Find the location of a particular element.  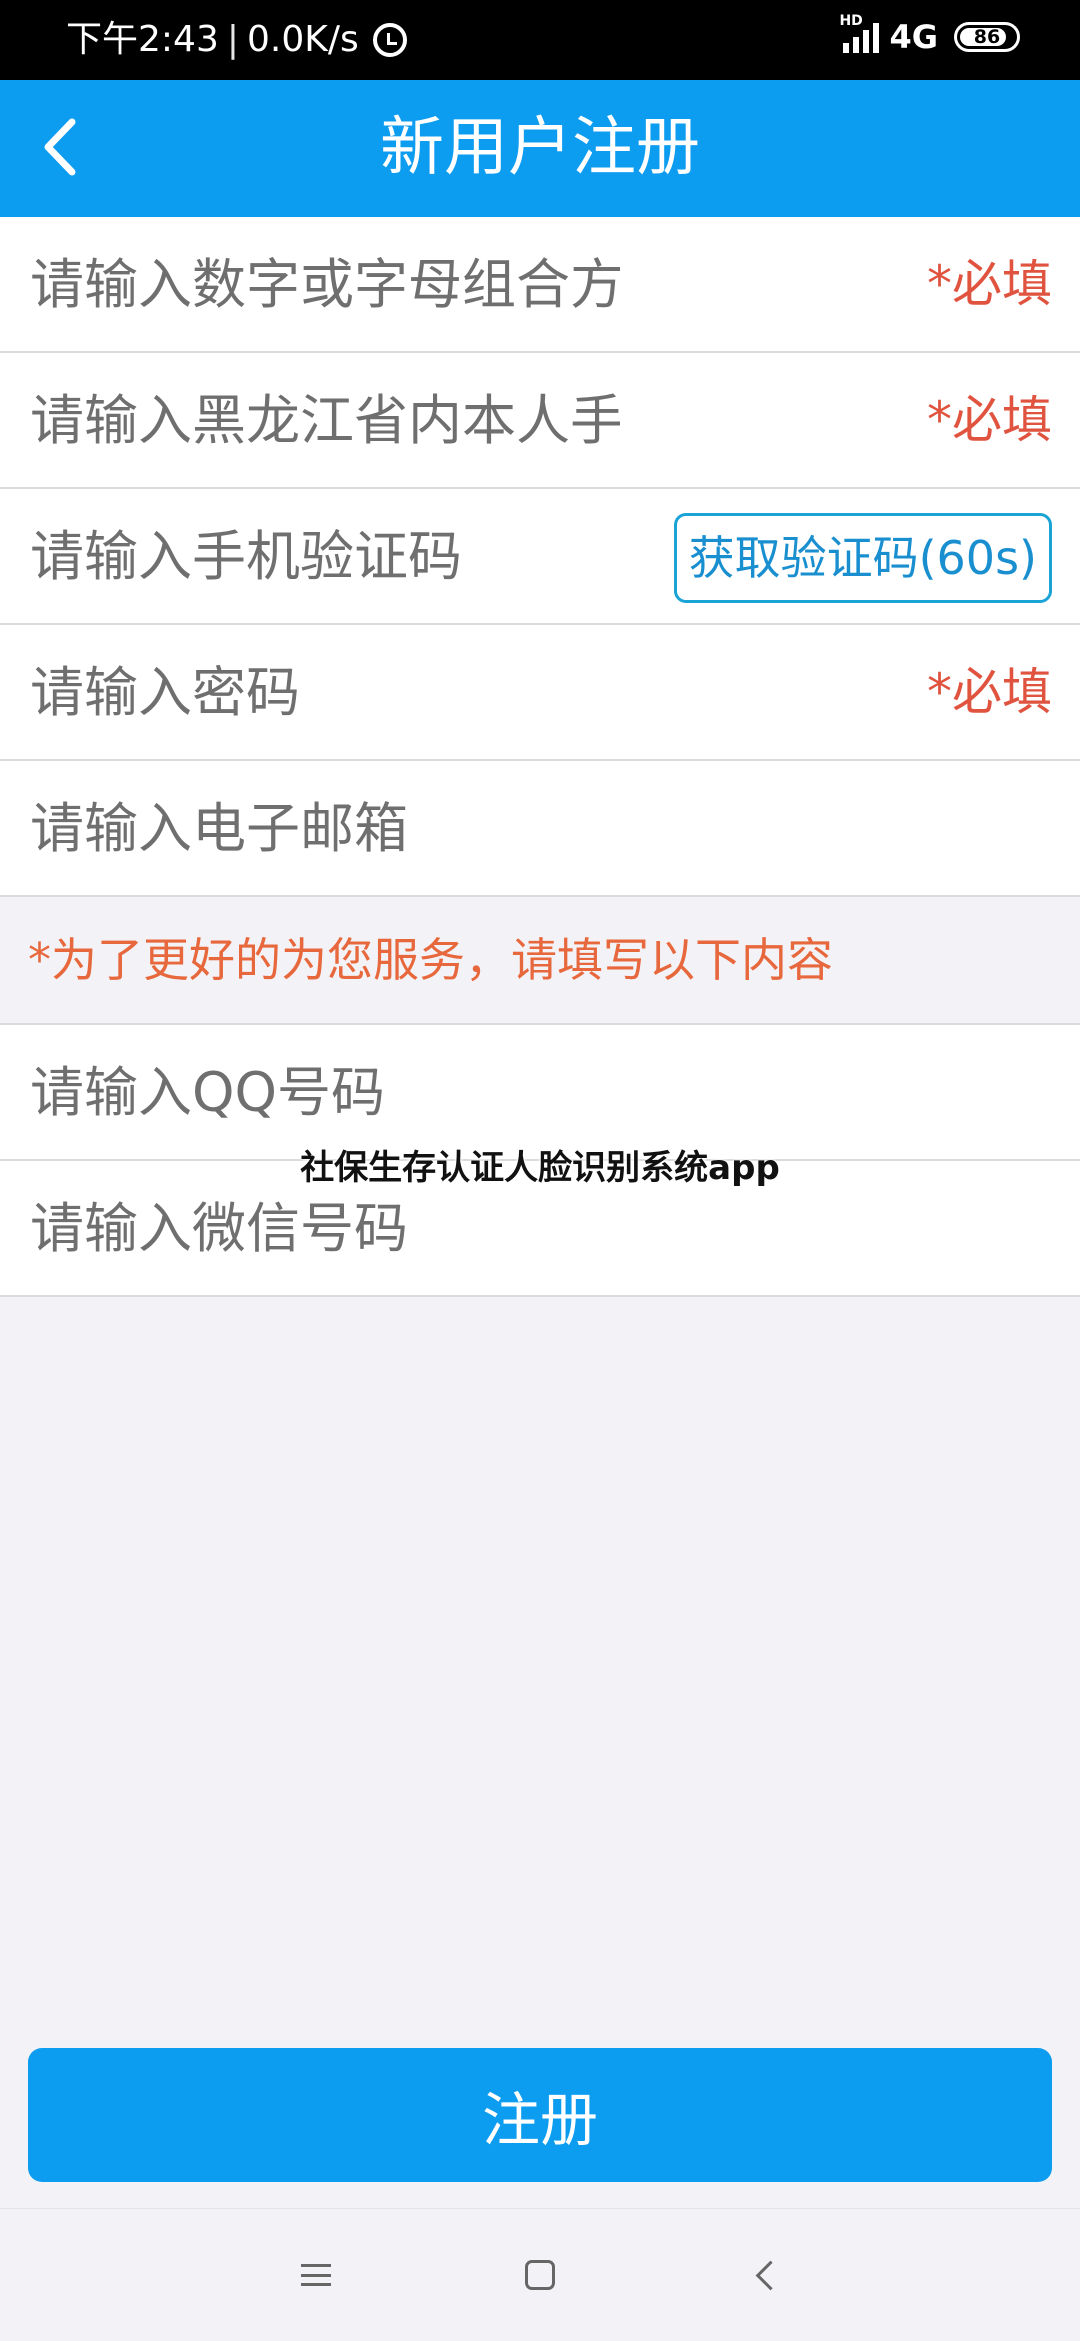

username-input is located at coordinates (325, 284).